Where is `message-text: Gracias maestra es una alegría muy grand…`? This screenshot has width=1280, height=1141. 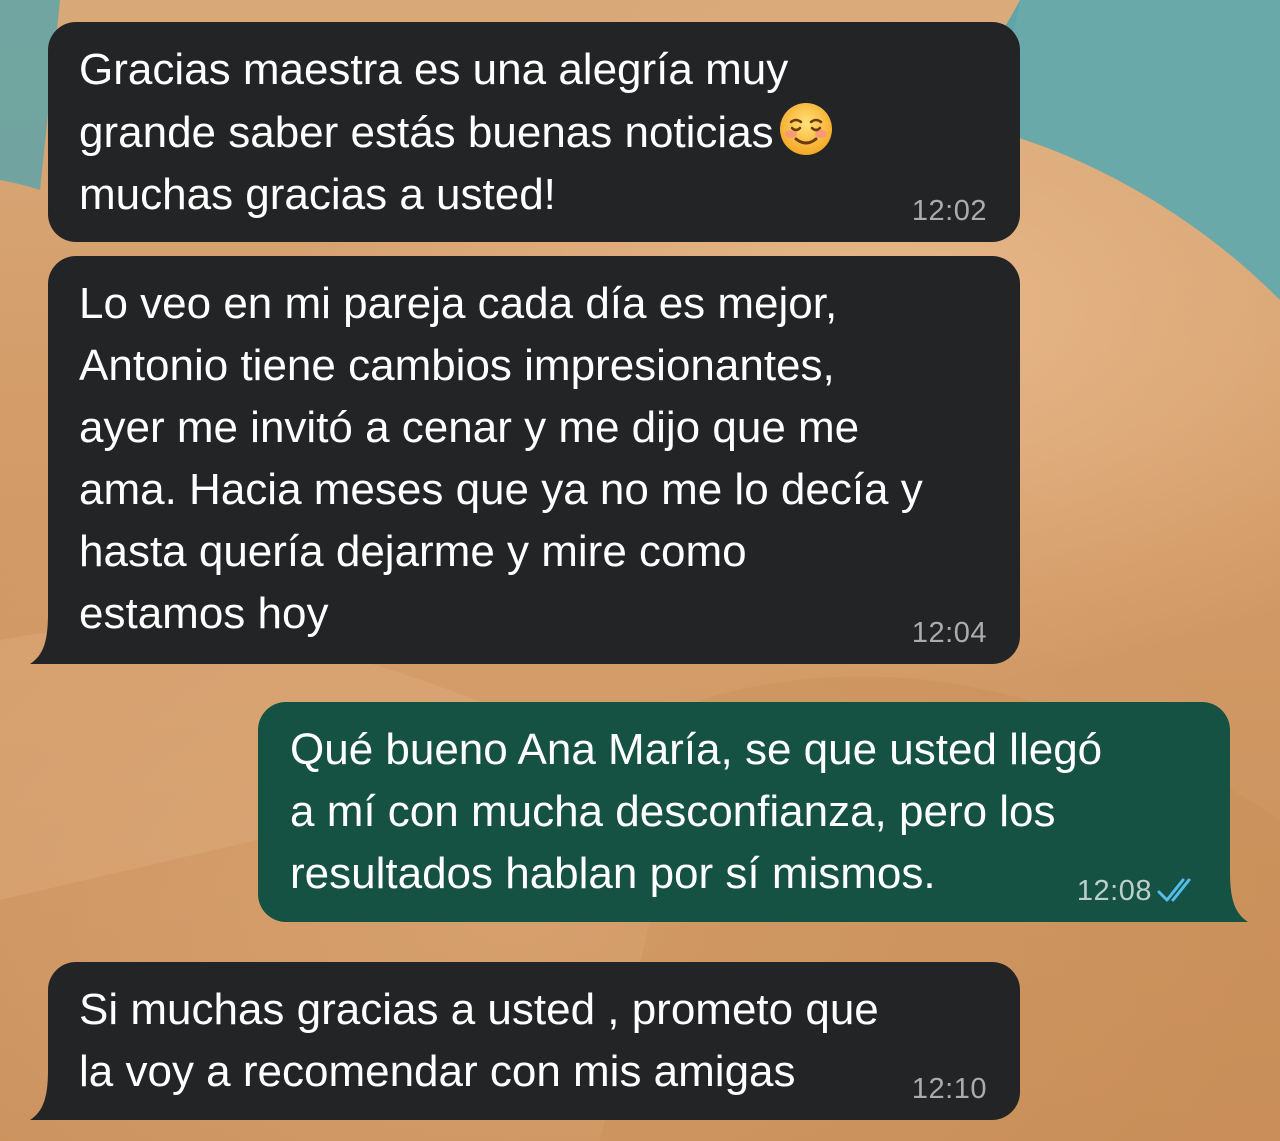
message-text: Gracias maestra es una alegría muy grand… is located at coordinates (456, 132).